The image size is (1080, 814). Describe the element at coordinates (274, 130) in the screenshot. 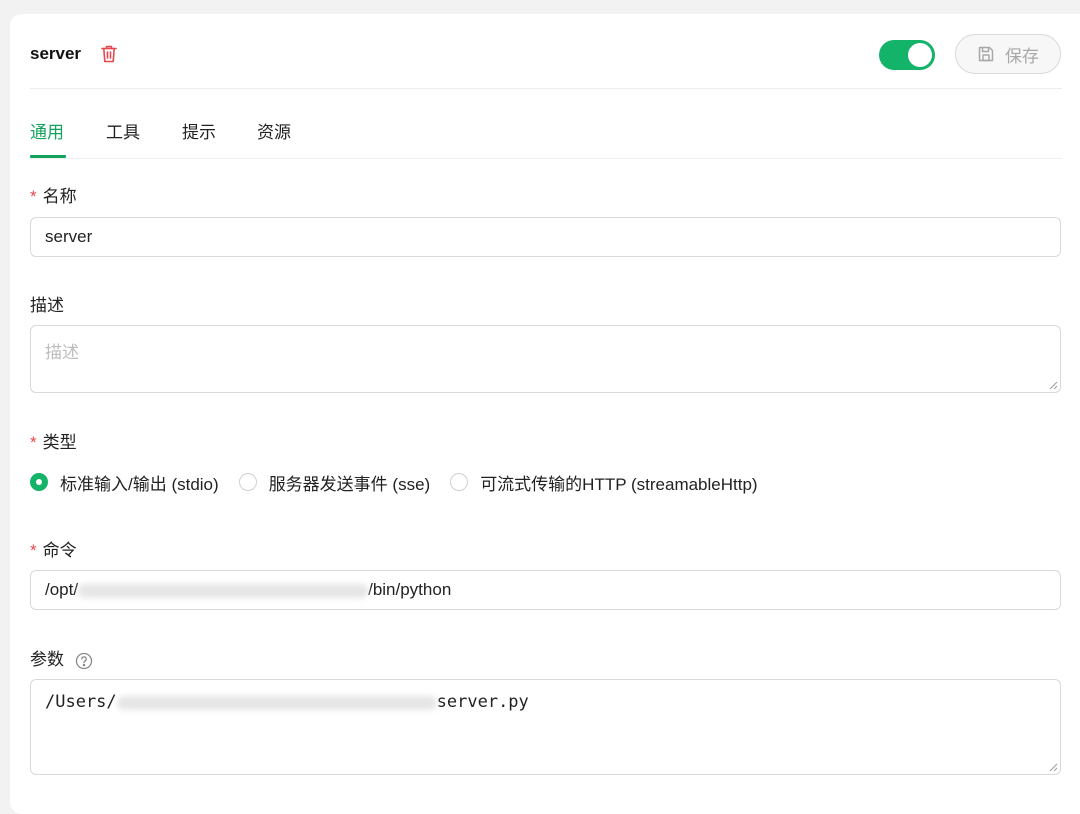

I see `tab-resources: 资源` at that location.